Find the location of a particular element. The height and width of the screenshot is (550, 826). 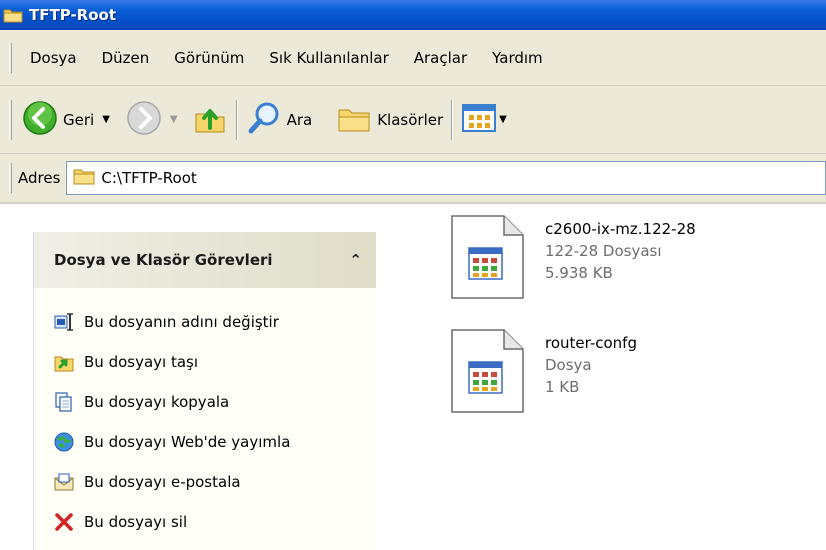

folder-up-icon is located at coordinates (210, 120).